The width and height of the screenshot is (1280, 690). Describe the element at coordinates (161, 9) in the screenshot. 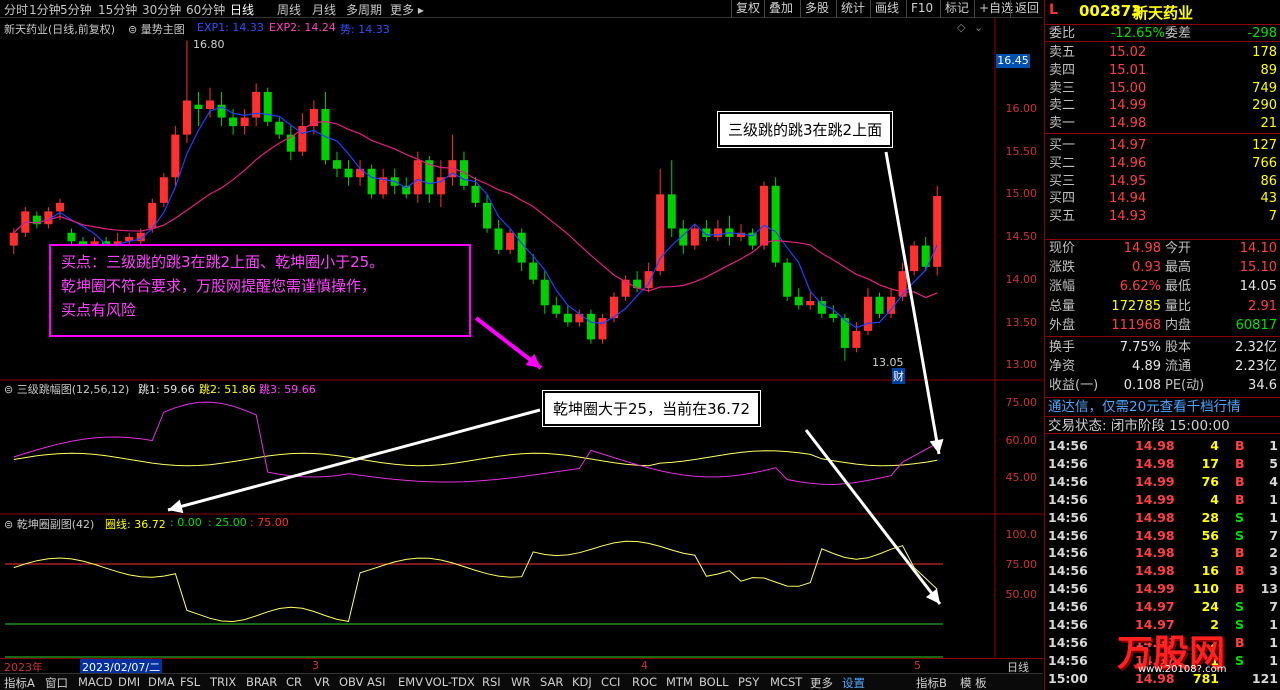

I see `period-4: 30分钟` at that location.